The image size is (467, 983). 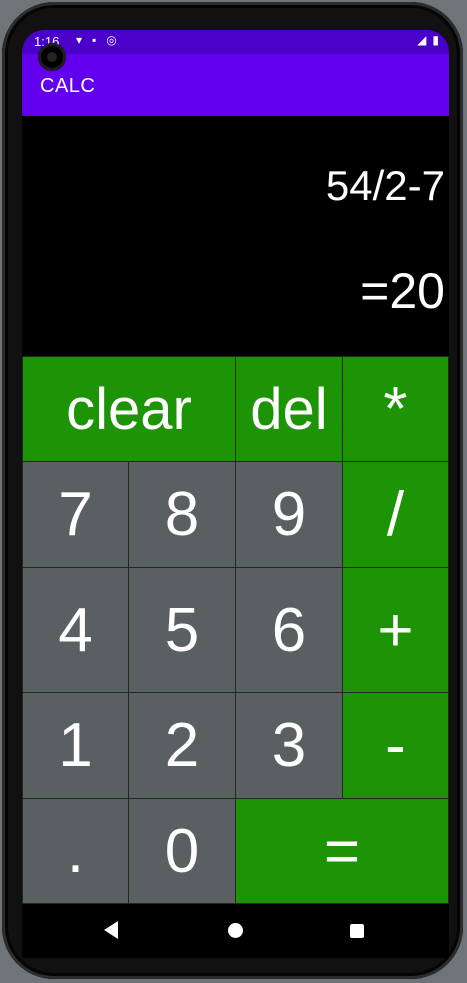 I want to click on plus-button: +, so click(x=395, y=630).